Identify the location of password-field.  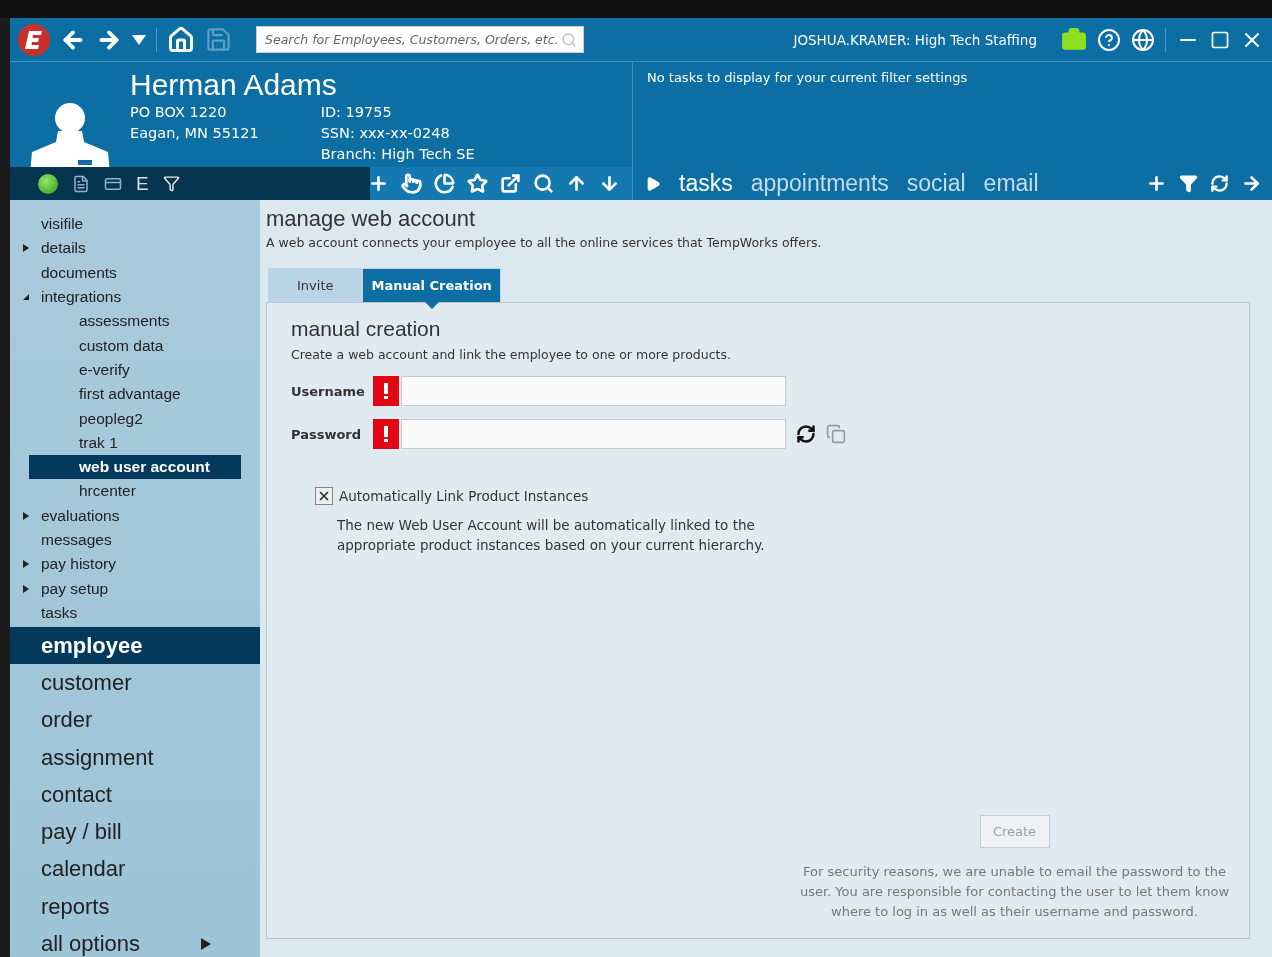
(593, 434).